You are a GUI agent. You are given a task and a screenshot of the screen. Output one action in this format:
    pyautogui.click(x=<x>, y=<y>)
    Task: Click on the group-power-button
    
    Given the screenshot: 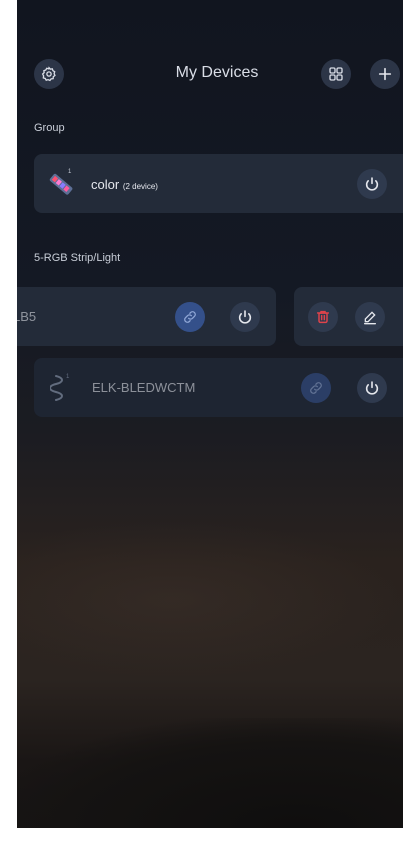 What is the action you would take?
    pyautogui.click(x=372, y=184)
    